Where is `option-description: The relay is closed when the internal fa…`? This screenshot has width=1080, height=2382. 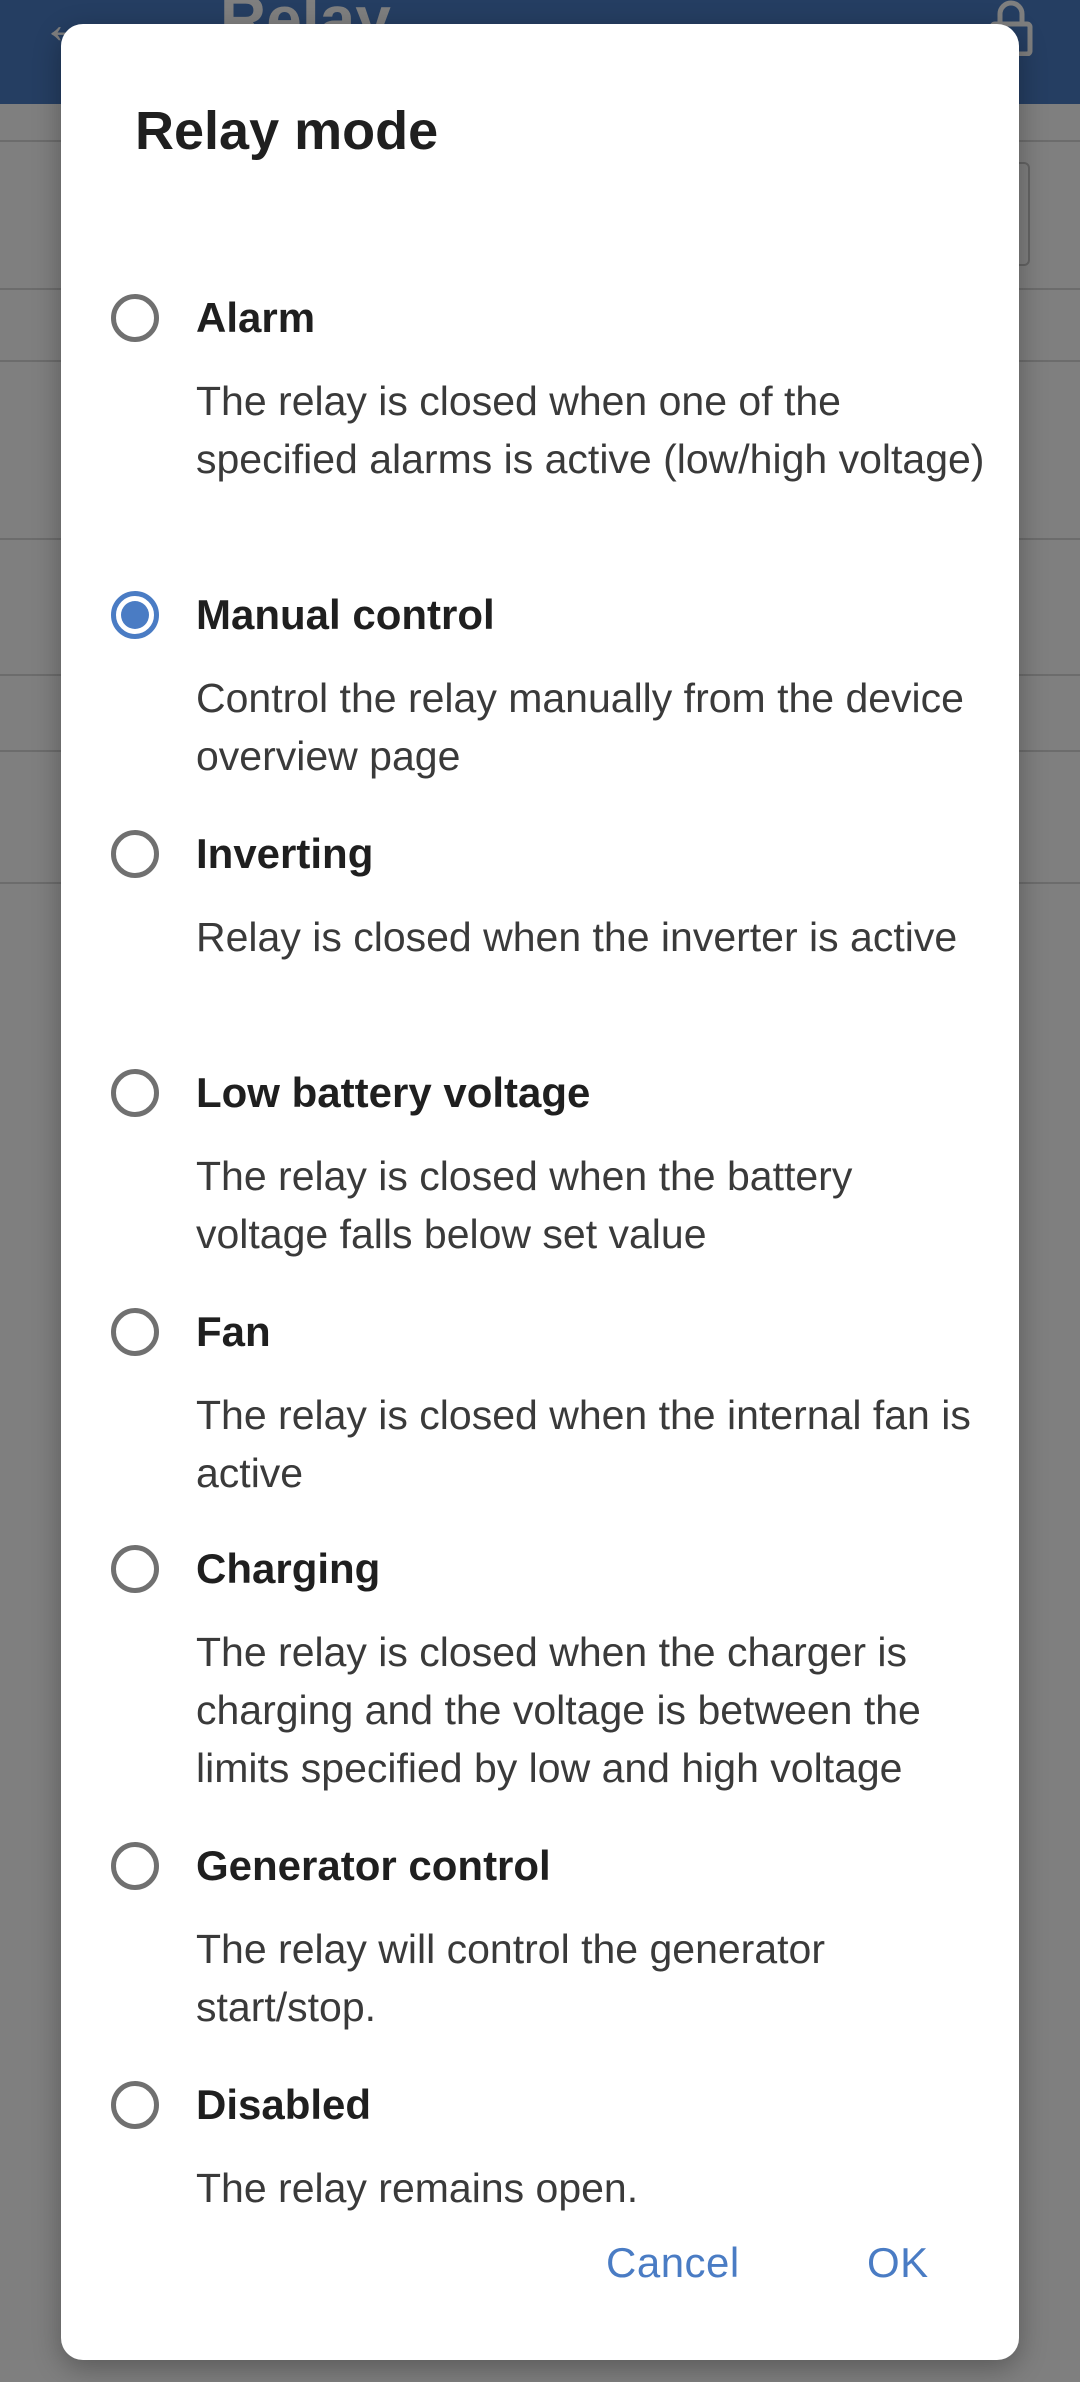 option-description: The relay is closed when the internal fa… is located at coordinates (583, 1444).